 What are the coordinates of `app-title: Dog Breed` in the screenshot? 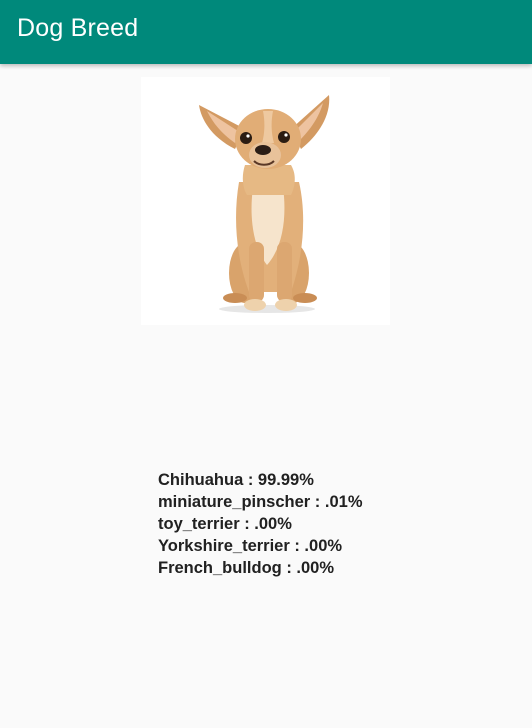 It's located at (78, 28).